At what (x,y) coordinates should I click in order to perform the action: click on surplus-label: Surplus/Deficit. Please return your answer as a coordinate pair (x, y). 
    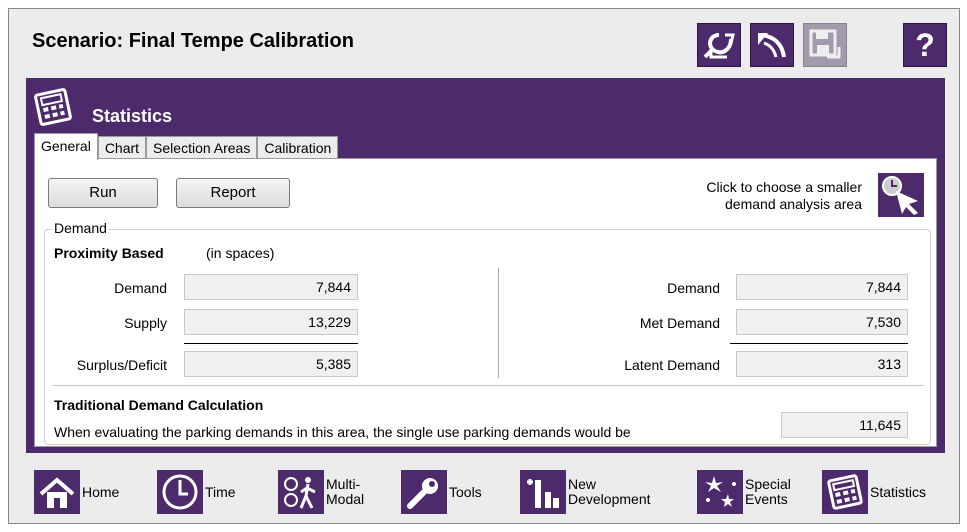
    Looking at the image, I should click on (121, 365).